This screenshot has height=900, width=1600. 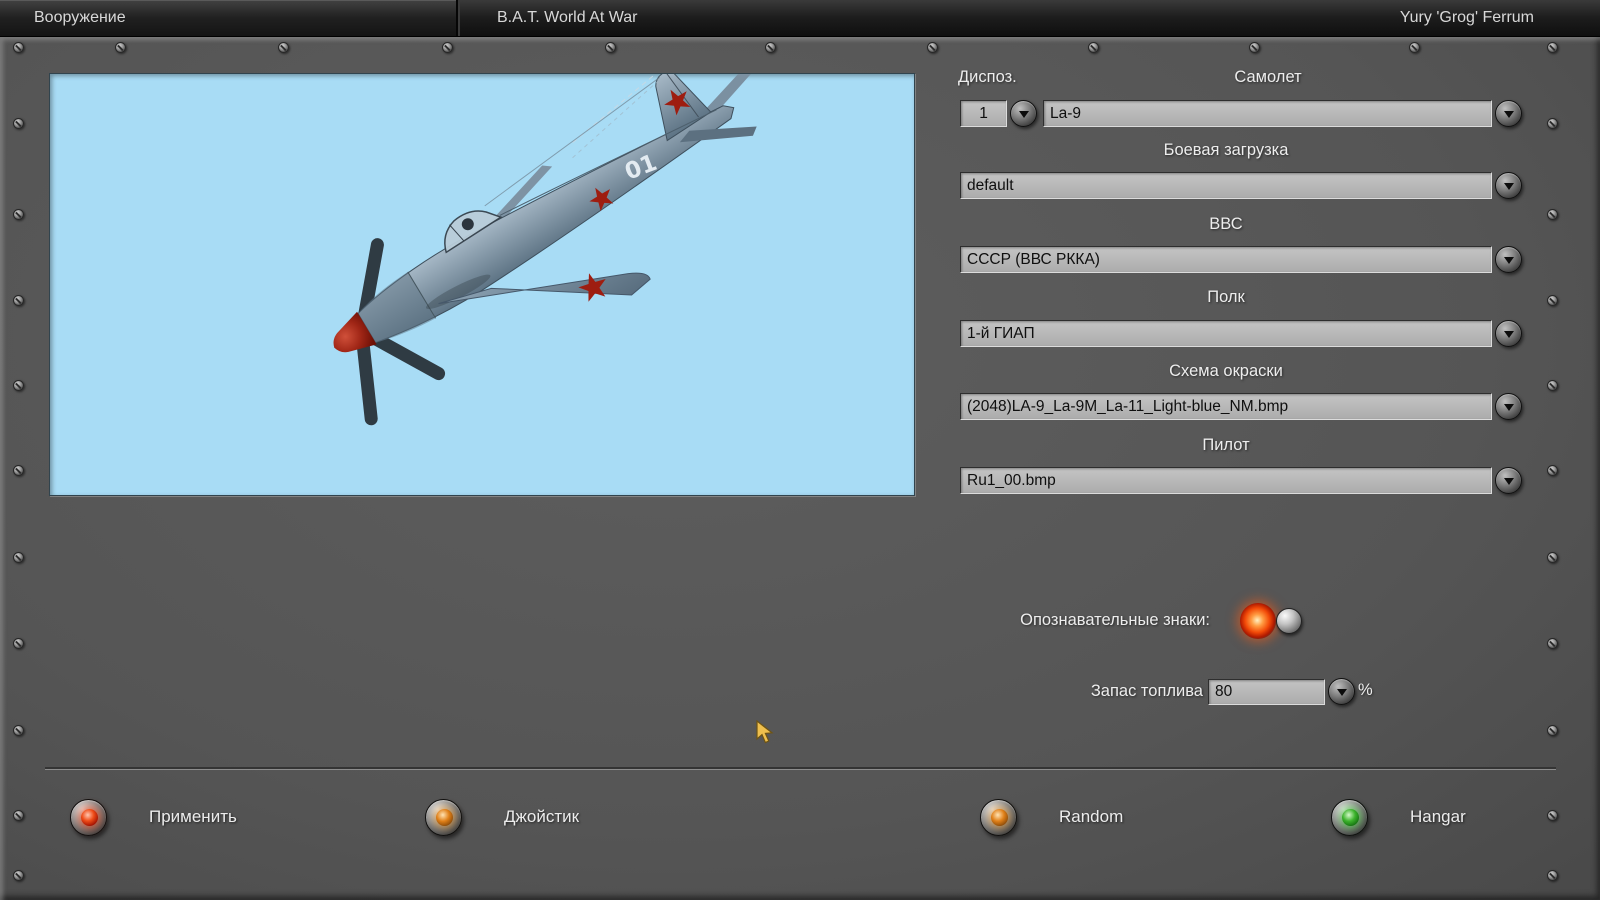 I want to click on mouse-cursor, so click(x=765, y=732).